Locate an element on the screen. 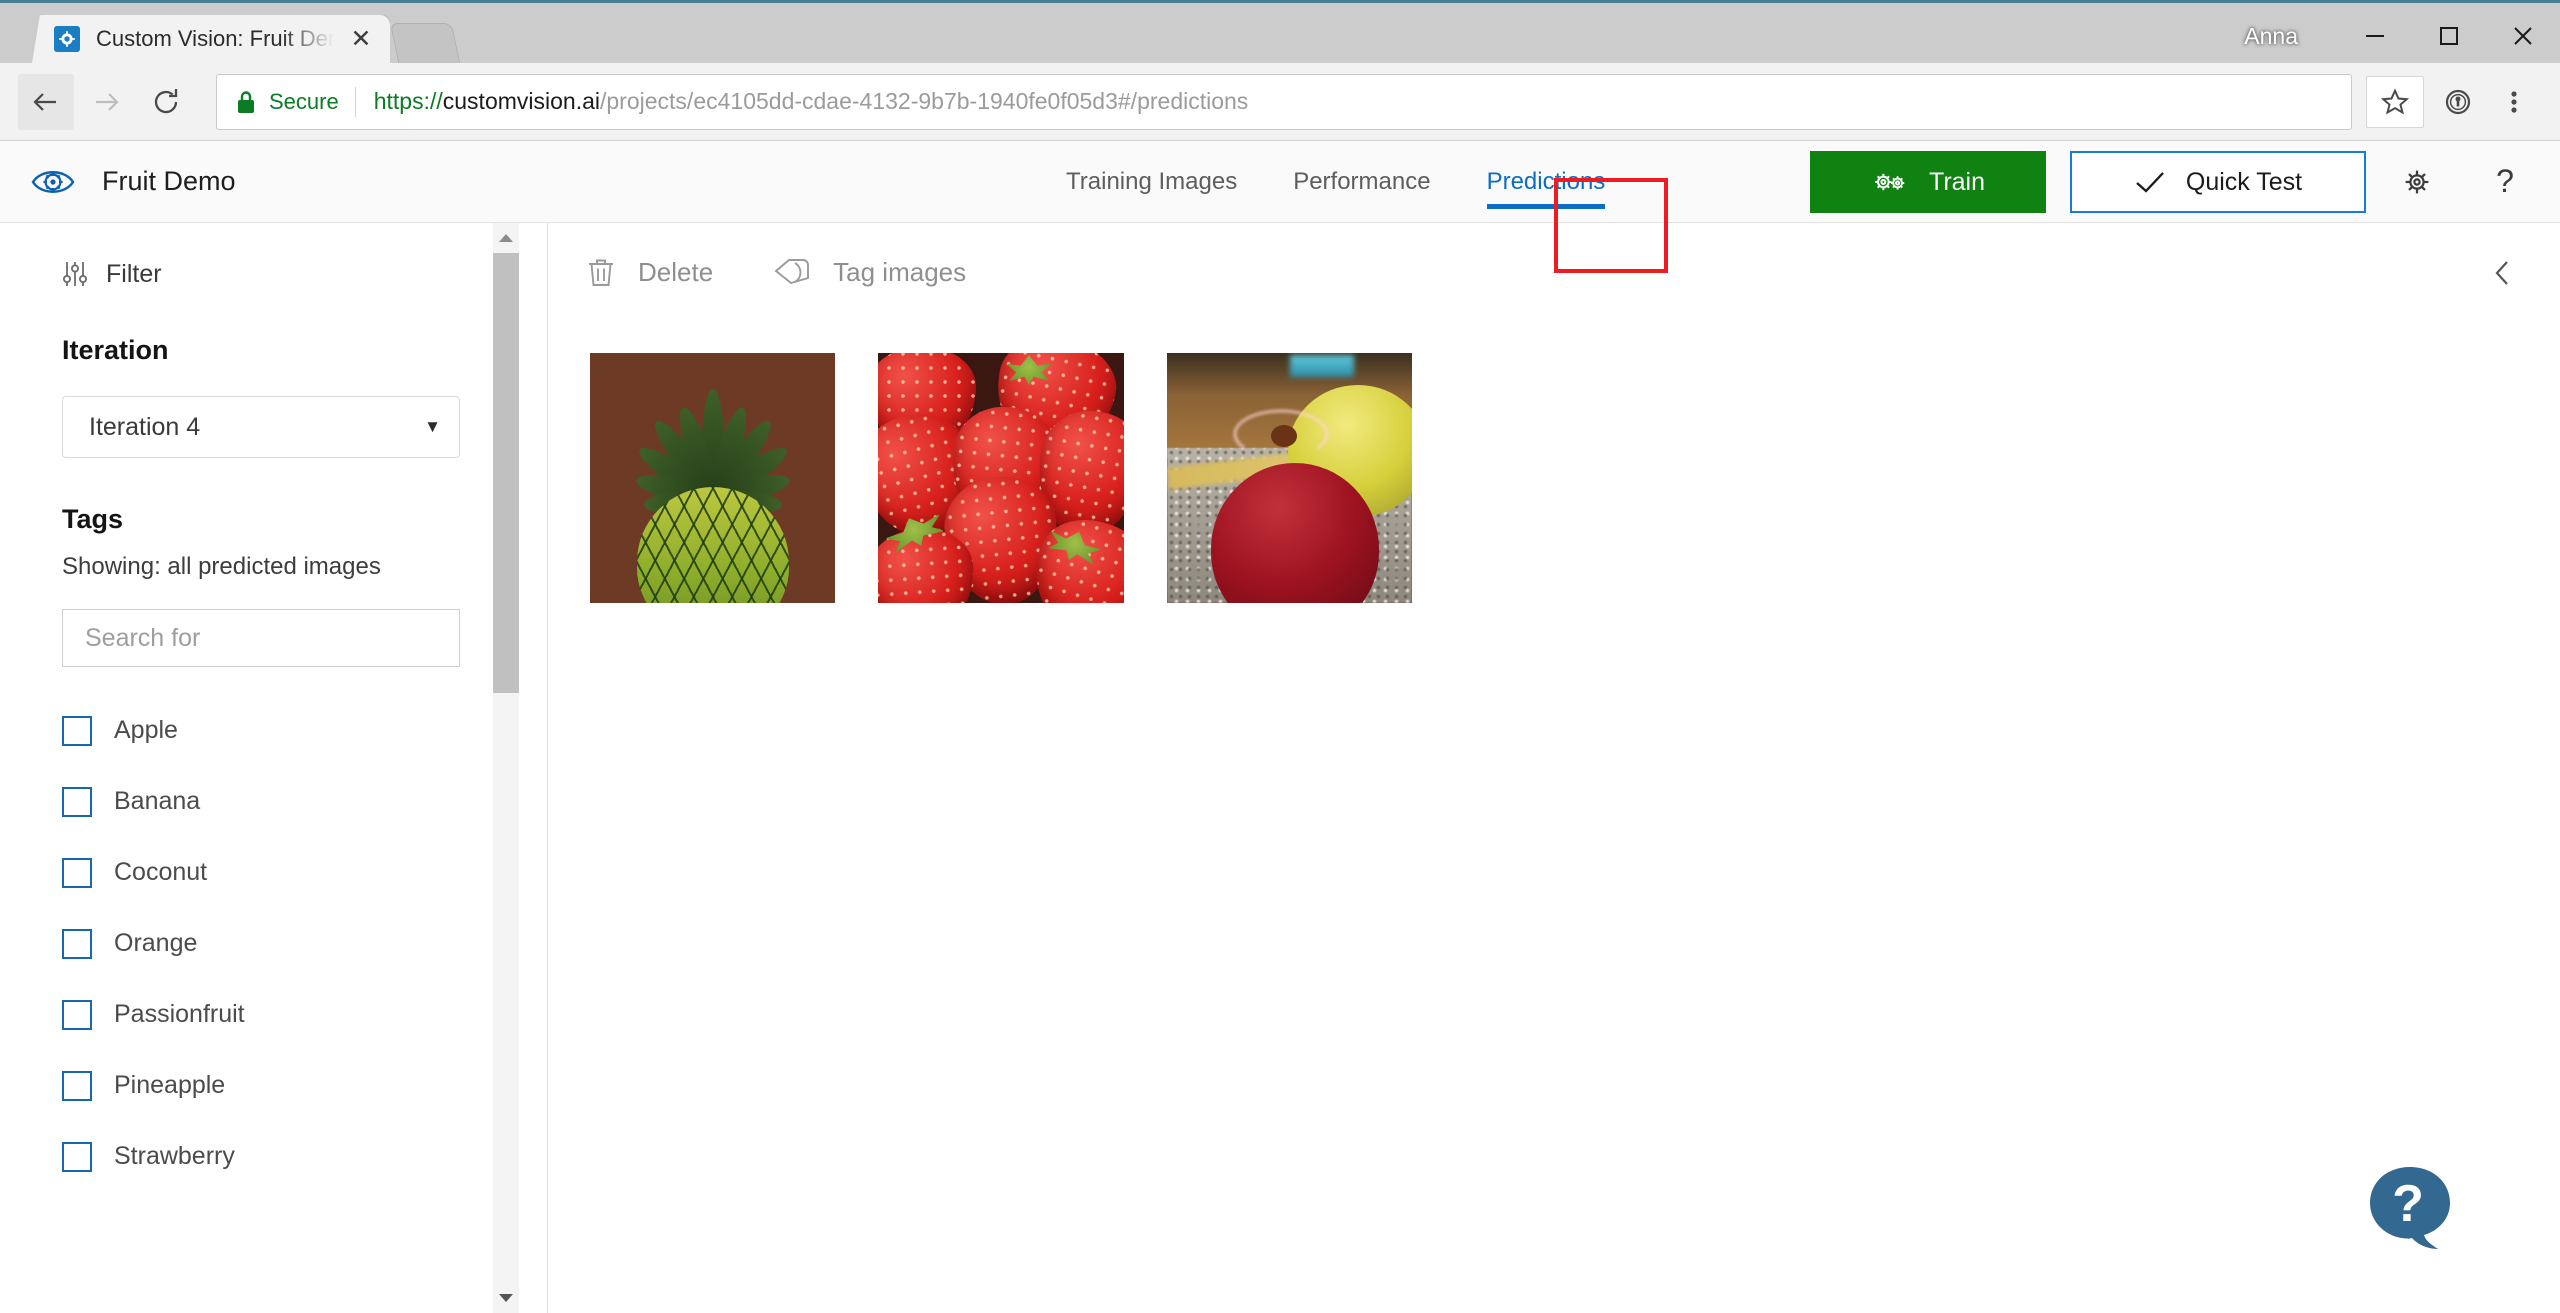 This screenshot has height=1313, width=2560. apple-prediction-thumbnail is located at coordinates (1289, 478).